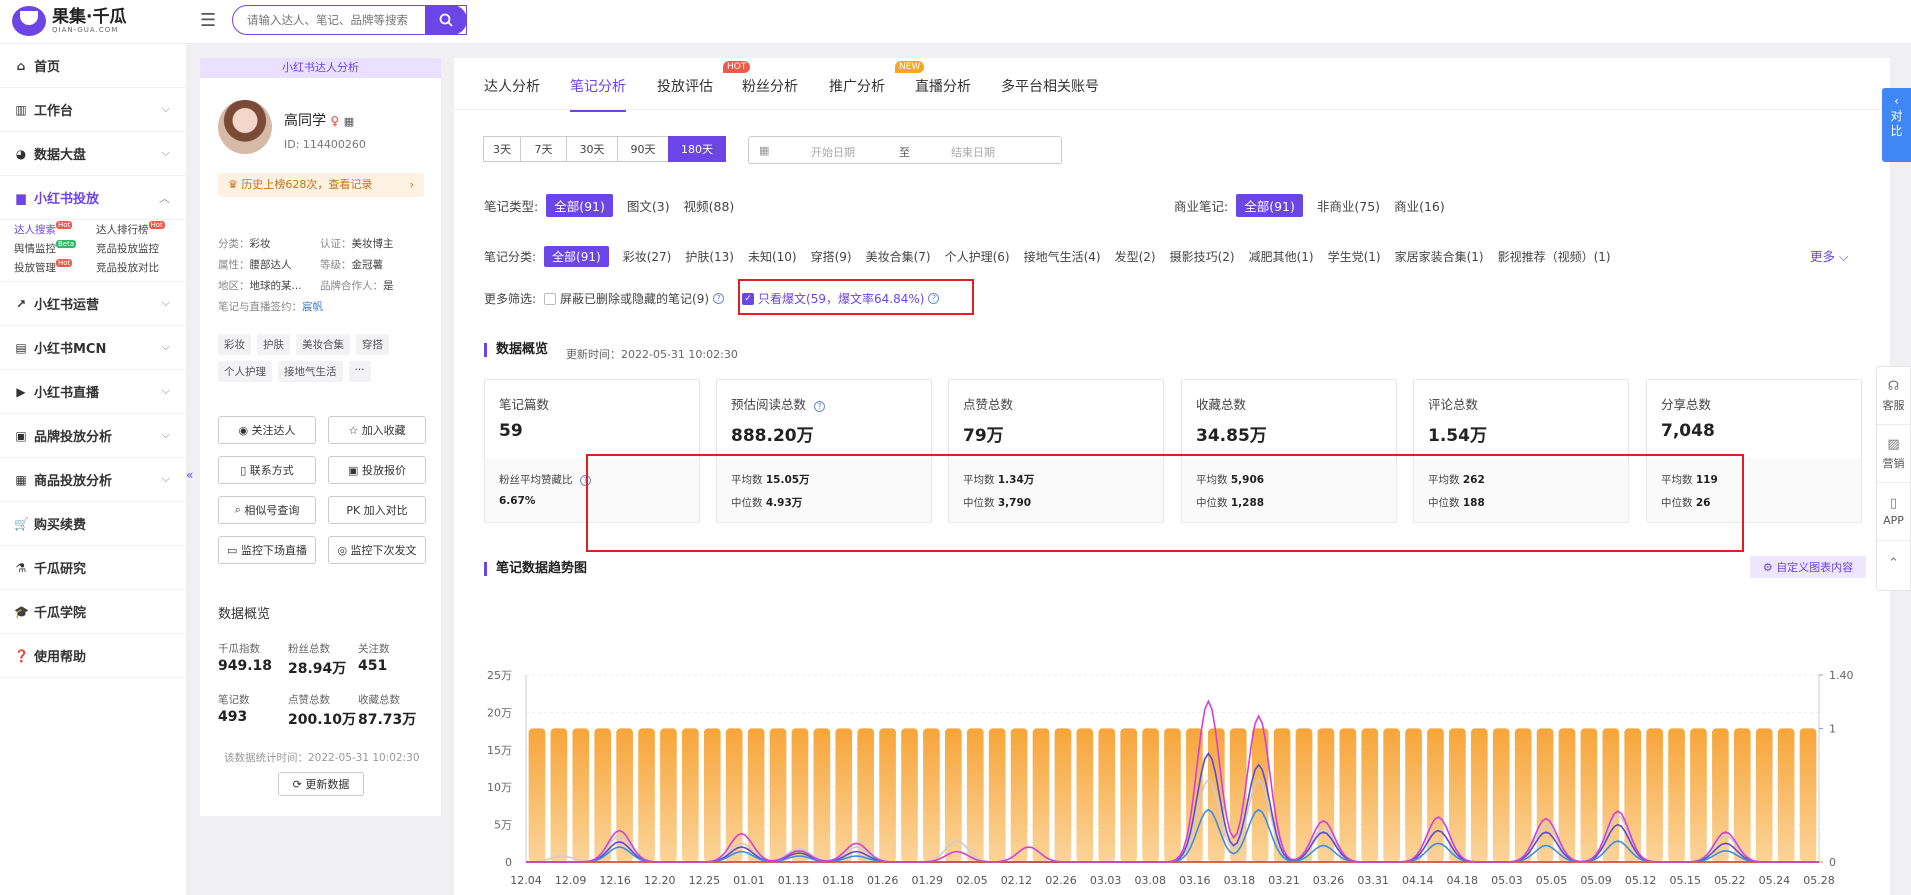 The width and height of the screenshot is (1911, 895). Describe the element at coordinates (1832, 728) in the screenshot. I see `y-right-tick-label: 1` at that location.